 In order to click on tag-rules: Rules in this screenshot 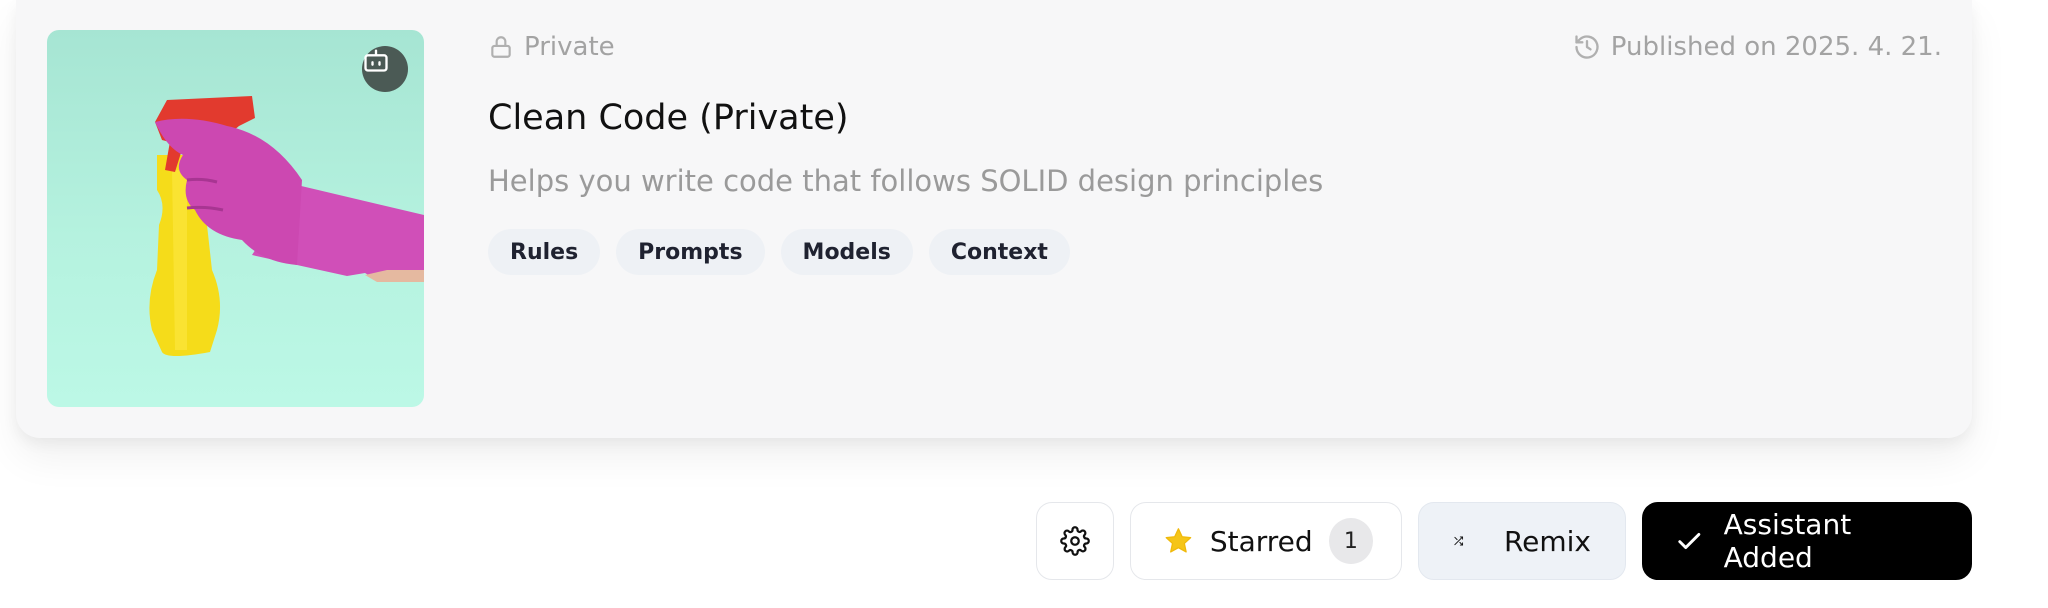, I will do `click(544, 252)`.